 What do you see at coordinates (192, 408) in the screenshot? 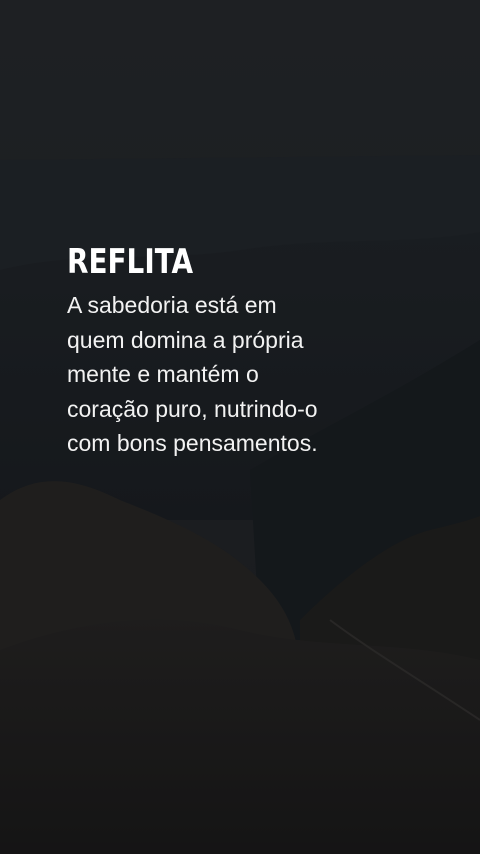
I see `quote-line: coração puro, nutrindo-o` at bounding box center [192, 408].